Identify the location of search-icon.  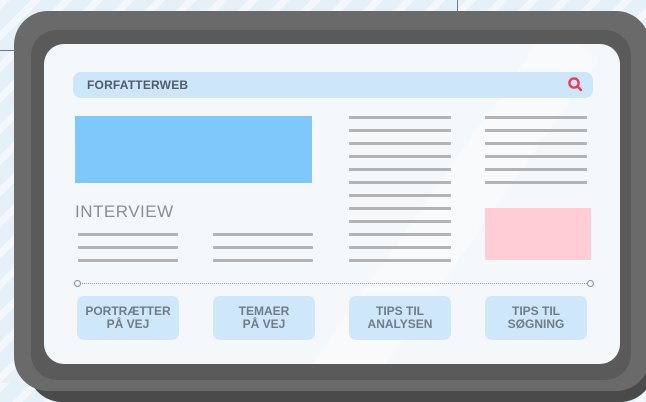
(575, 84).